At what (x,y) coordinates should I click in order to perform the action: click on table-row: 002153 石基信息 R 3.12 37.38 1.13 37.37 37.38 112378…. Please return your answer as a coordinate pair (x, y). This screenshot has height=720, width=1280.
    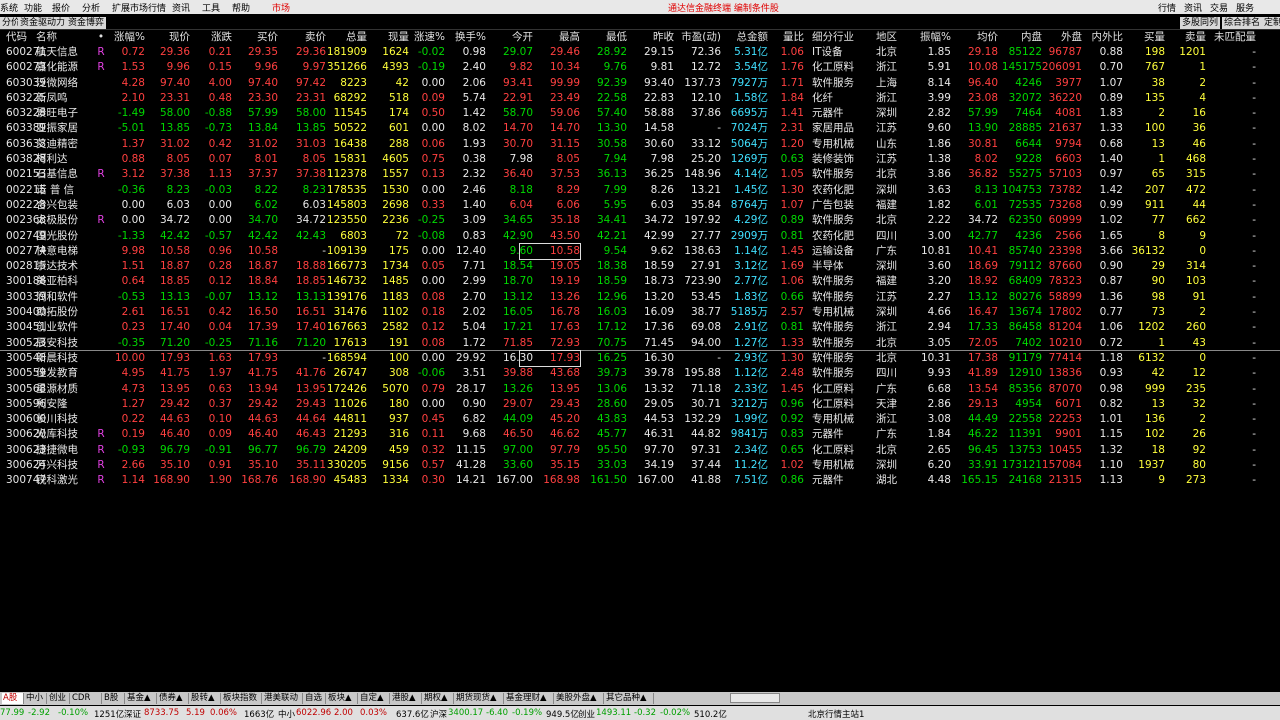
    Looking at the image, I should click on (640, 174).